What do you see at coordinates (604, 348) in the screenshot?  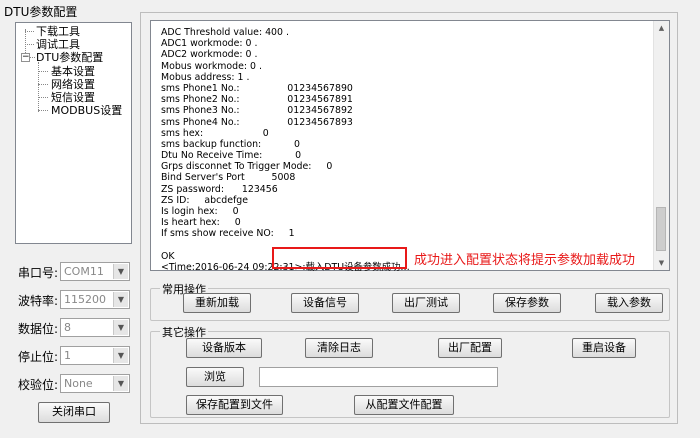 I see `restart-device-button: 重启设备` at bounding box center [604, 348].